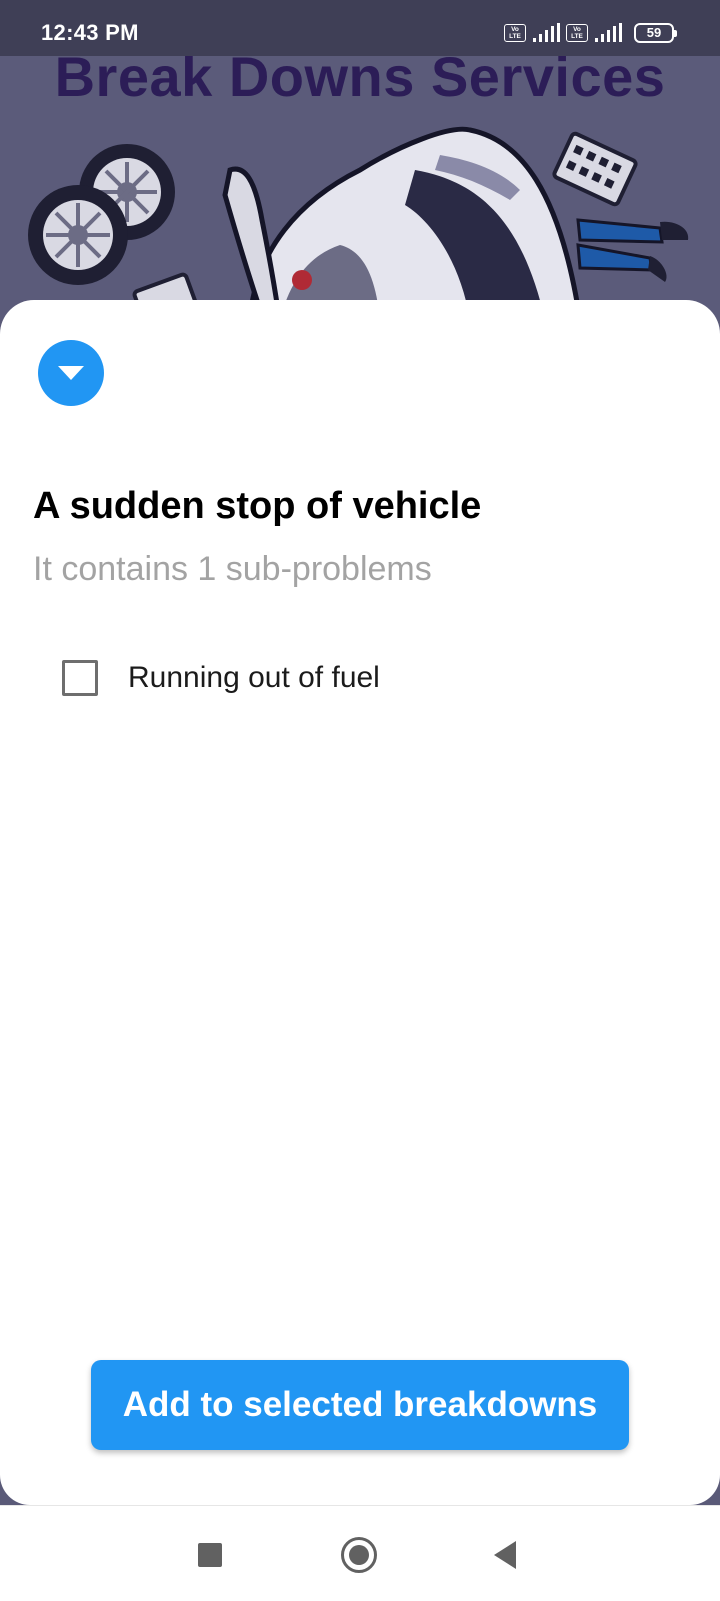 The image size is (720, 1601). I want to click on subproblem-item: Running out of fuel, so click(221, 678).